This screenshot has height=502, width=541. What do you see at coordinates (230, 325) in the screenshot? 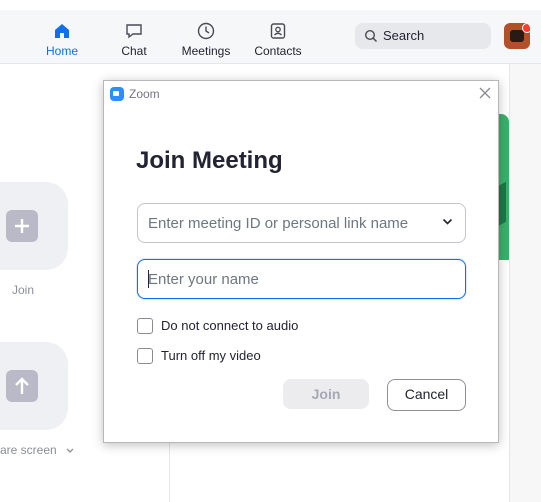
I see `no-audio-label: Do not connect to audio` at bounding box center [230, 325].